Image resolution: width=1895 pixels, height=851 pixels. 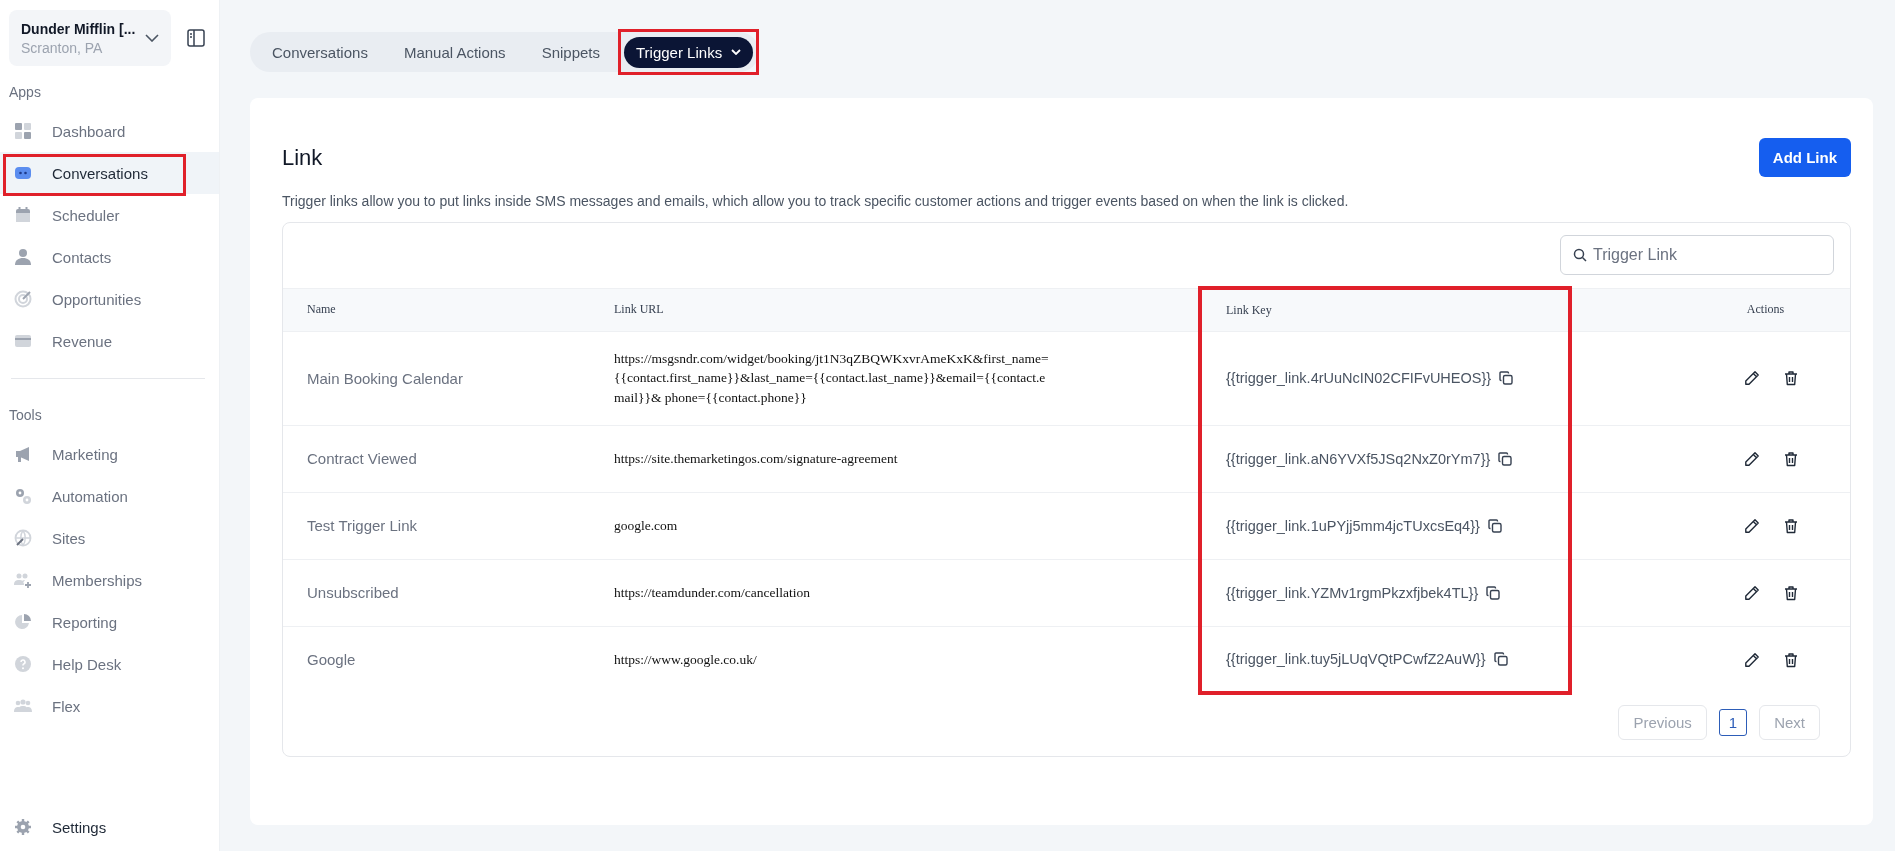 I want to click on table-cell-text: https://msgsndr.com/widget/booking/jt1N3qZBQWKxvrAmeKxK&first_name={{contact.first_name}}&last_name={{contact.last_name}}&email={{contact.email}}& phone={{contact.phone}}, so click(x=832, y=378).